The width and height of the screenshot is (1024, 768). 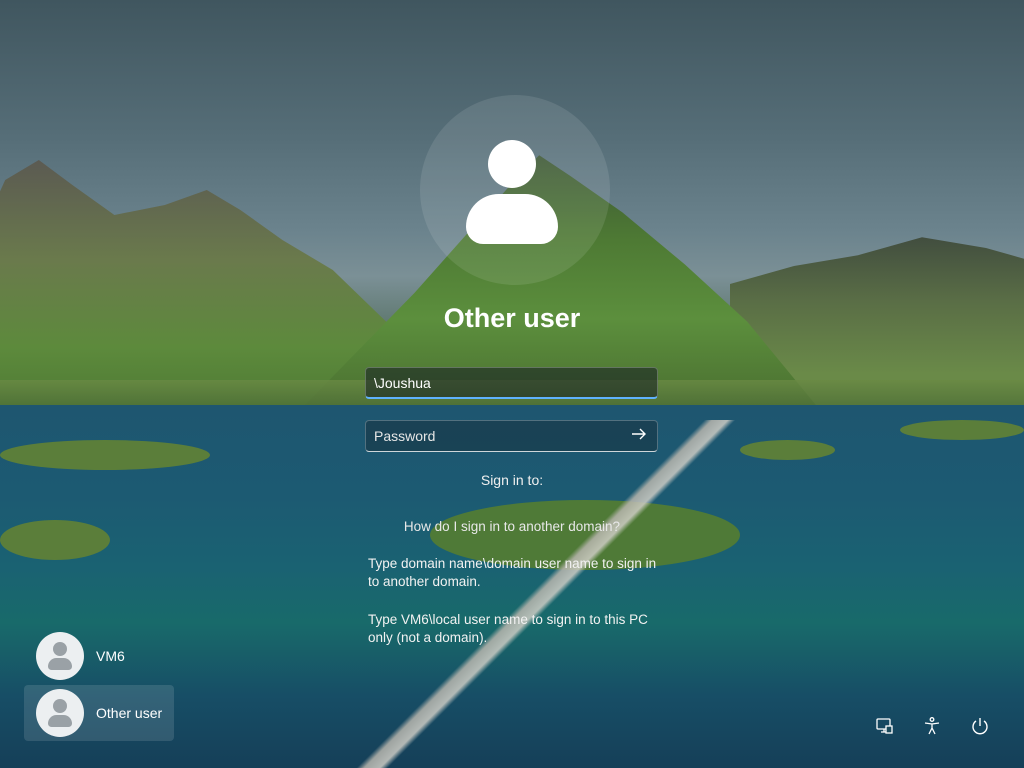 I want to click on password-input, so click(x=511, y=436).